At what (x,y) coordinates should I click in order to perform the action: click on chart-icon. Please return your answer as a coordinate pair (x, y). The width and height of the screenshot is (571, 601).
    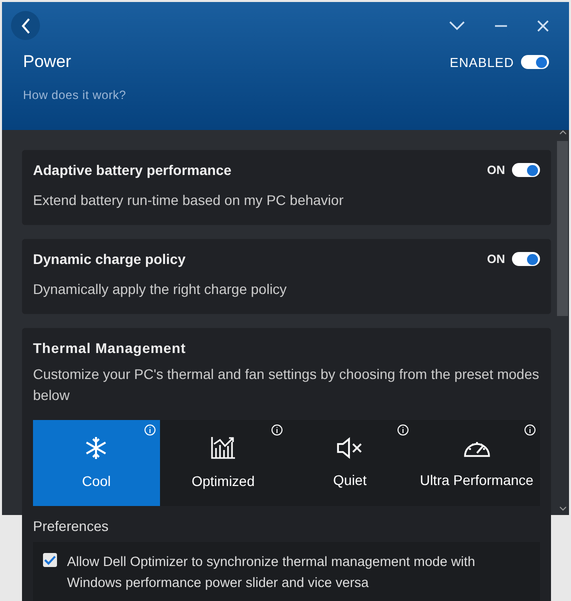
    Looking at the image, I should click on (223, 448).